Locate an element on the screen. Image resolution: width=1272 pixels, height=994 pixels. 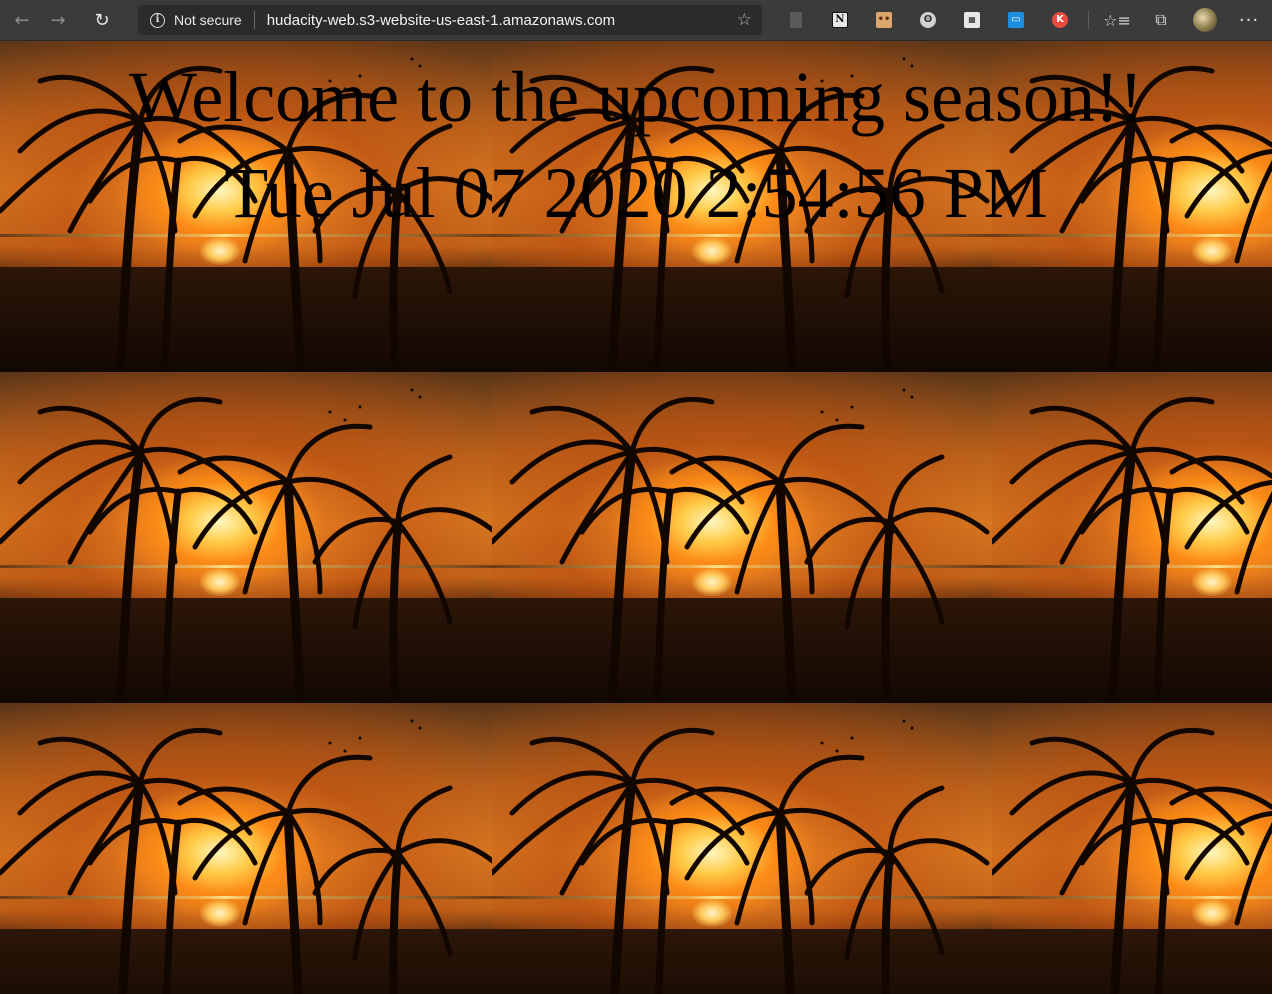
favorites-button: ☆≡ is located at coordinates (1117, 20).